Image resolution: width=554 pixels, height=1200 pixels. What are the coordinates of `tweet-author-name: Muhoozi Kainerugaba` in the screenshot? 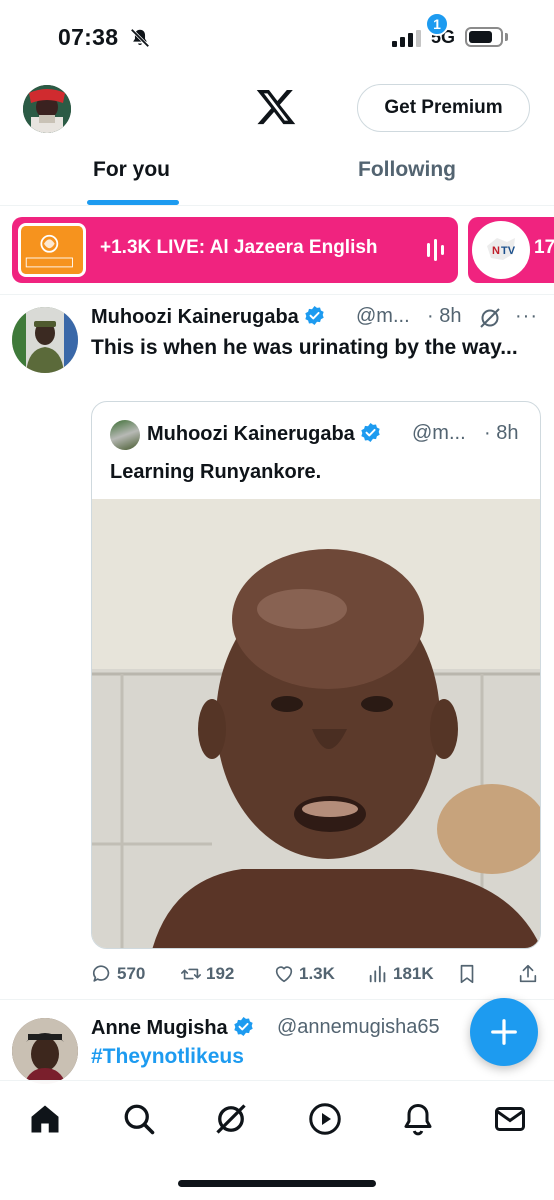 It's located at (208, 317).